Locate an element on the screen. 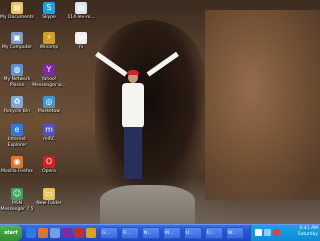  desktop-icon: ◍ My Network Places is located at coordinates (17, 76).